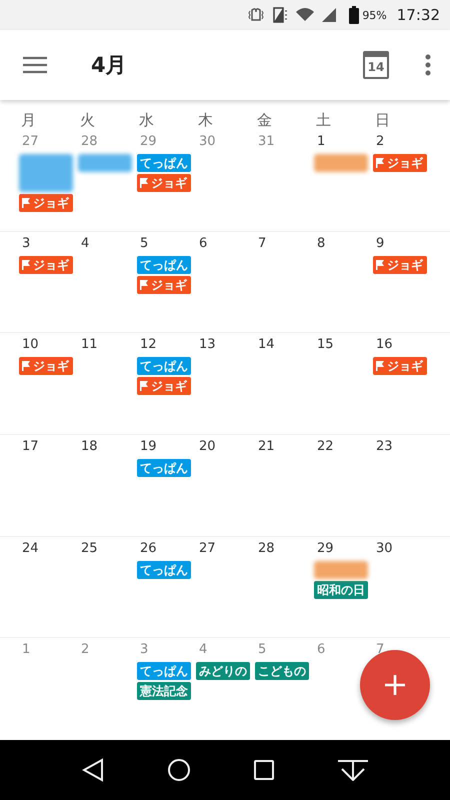 The width and height of the screenshot is (450, 800). Describe the element at coordinates (428, 65) in the screenshot. I see `more-icon` at that location.